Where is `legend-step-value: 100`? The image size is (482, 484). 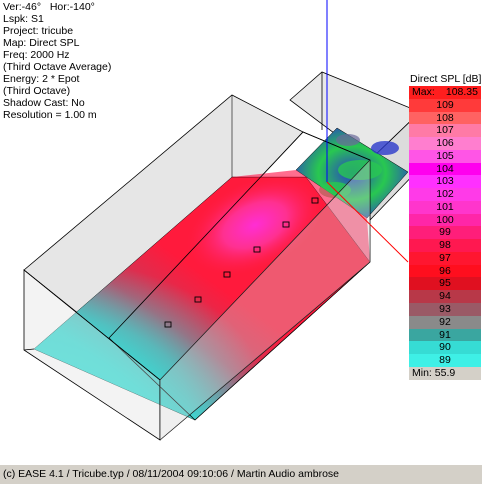
legend-step-value: 100 is located at coordinates (445, 219).